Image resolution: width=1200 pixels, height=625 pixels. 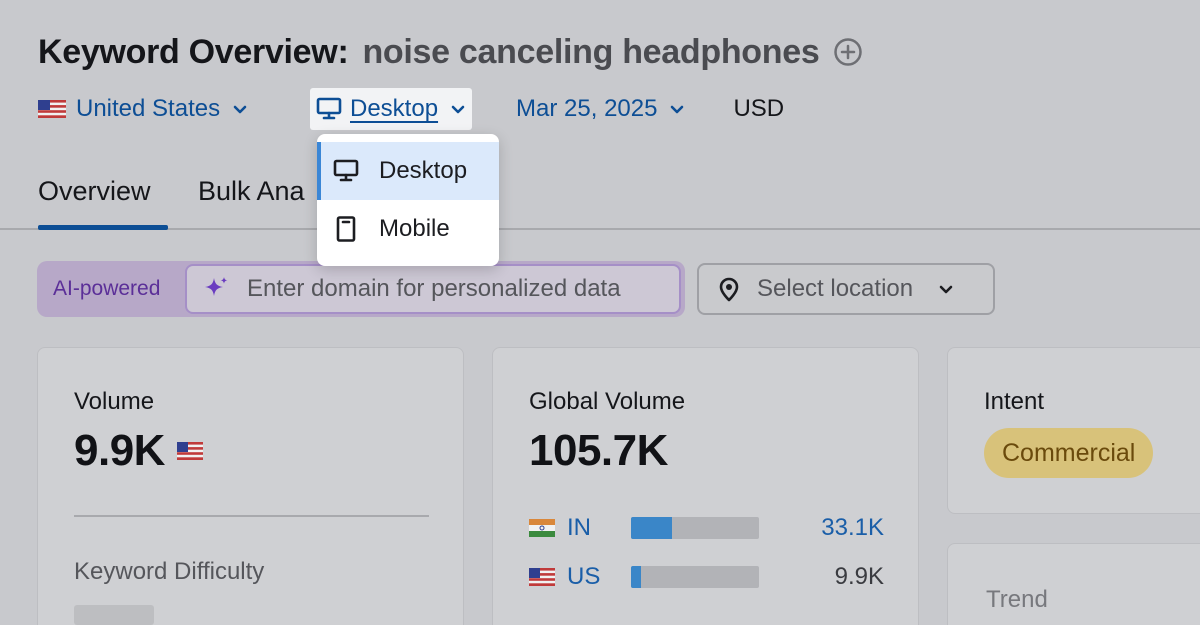 What do you see at coordinates (94, 191) in the screenshot?
I see `tab-overview: Overview` at bounding box center [94, 191].